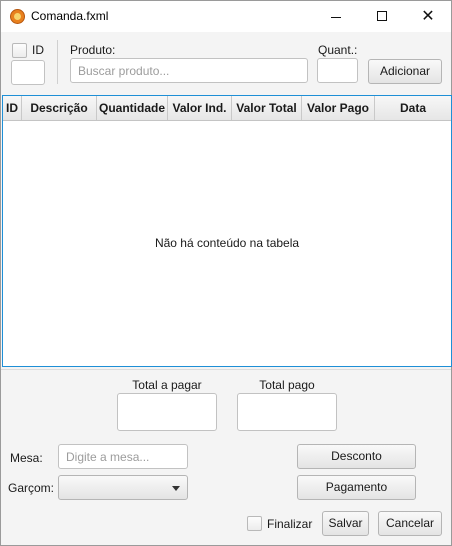  I want to click on total-pago-label: Total pago, so click(287, 385).